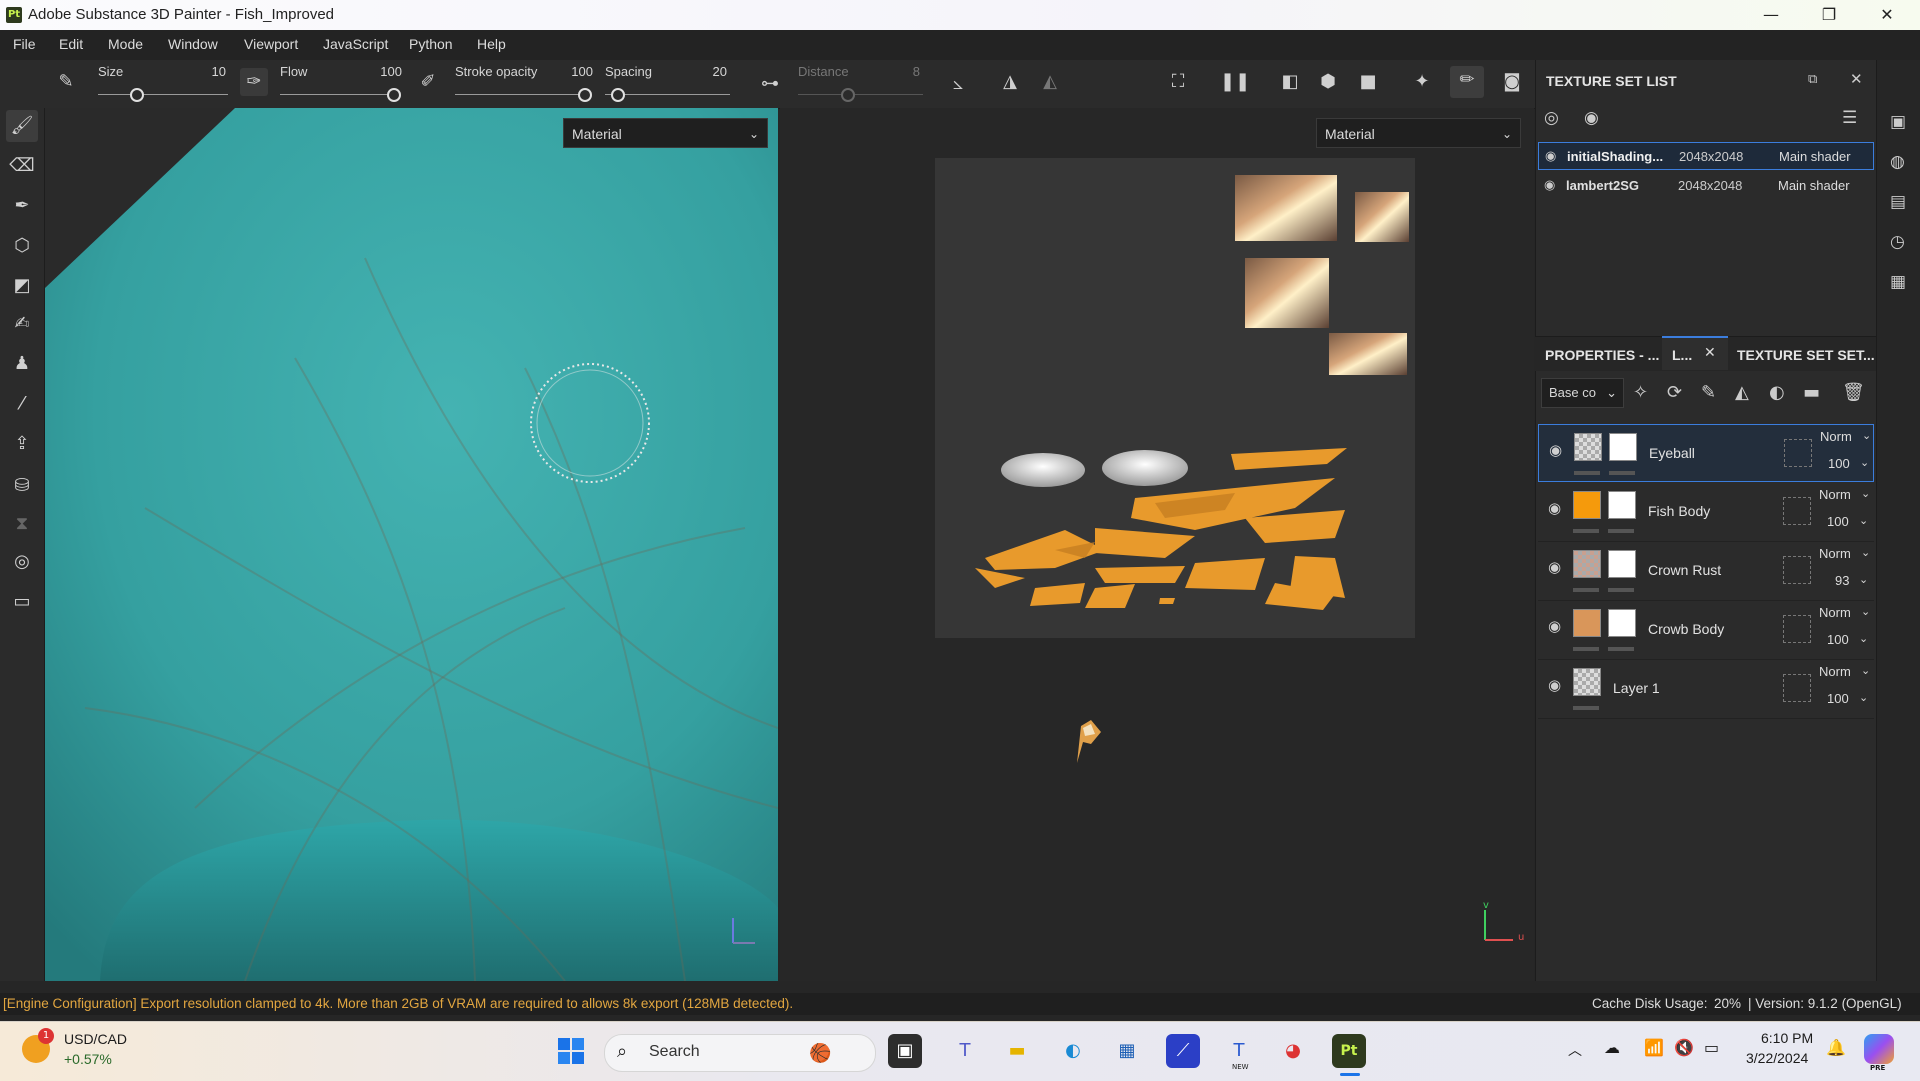  I want to click on log-icon: ▦, so click(1898, 282).